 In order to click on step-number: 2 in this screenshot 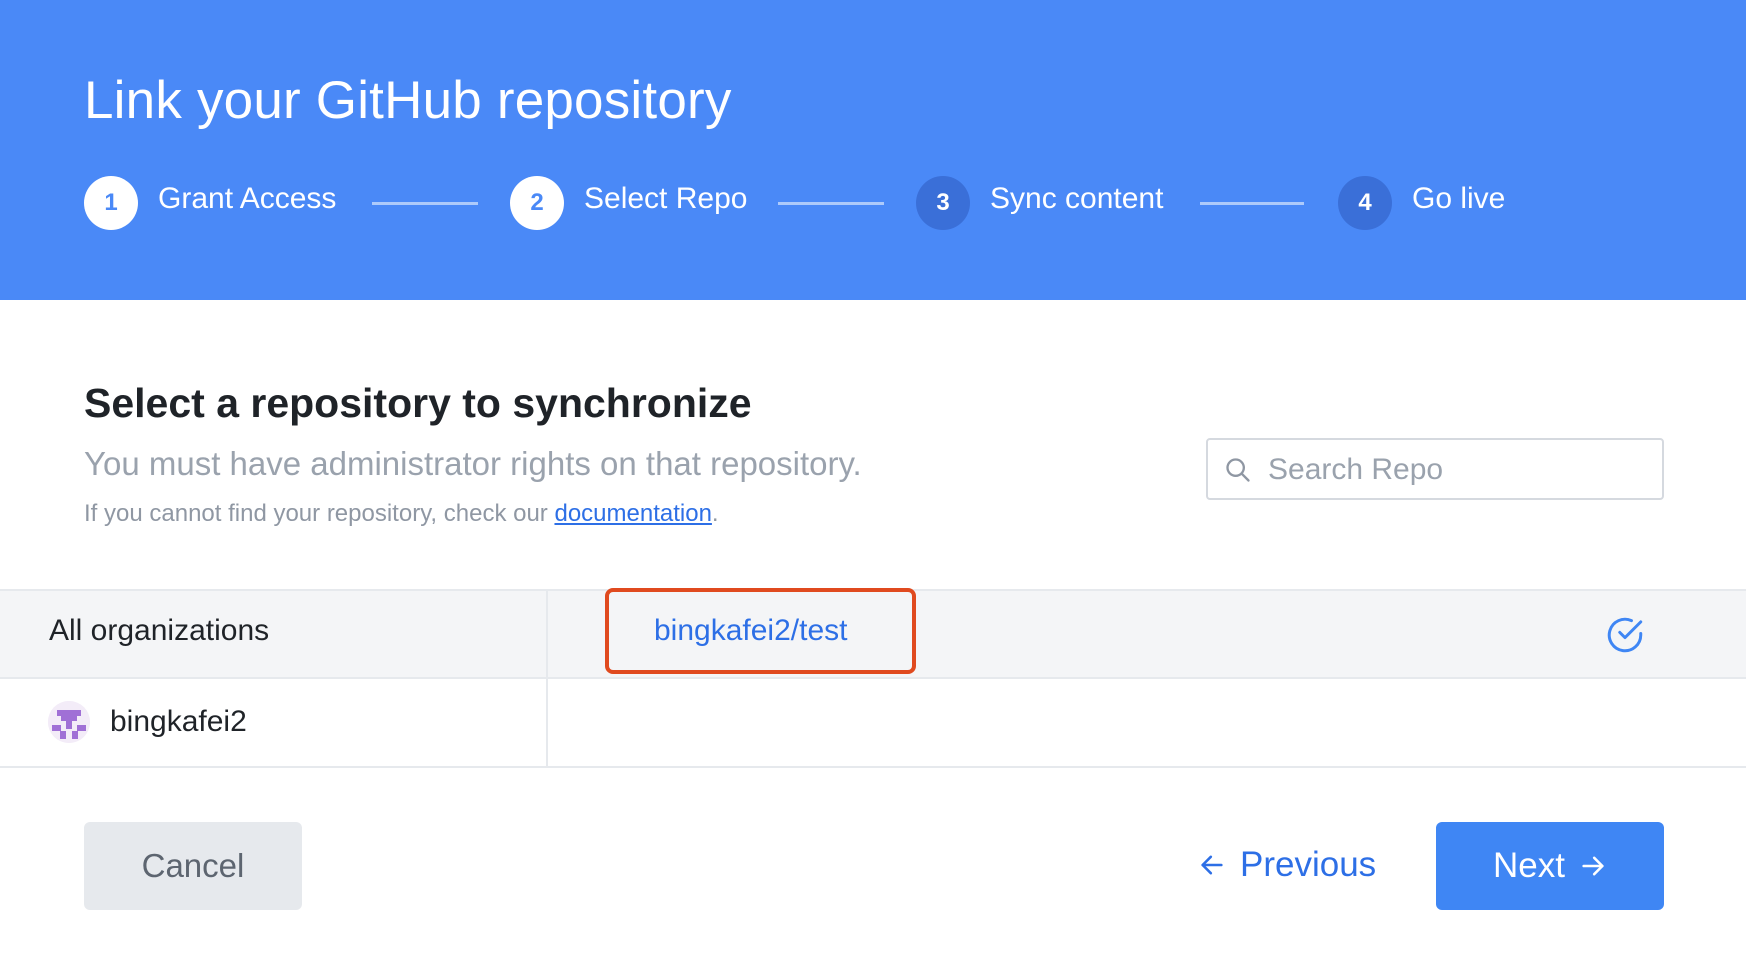, I will do `click(537, 203)`.